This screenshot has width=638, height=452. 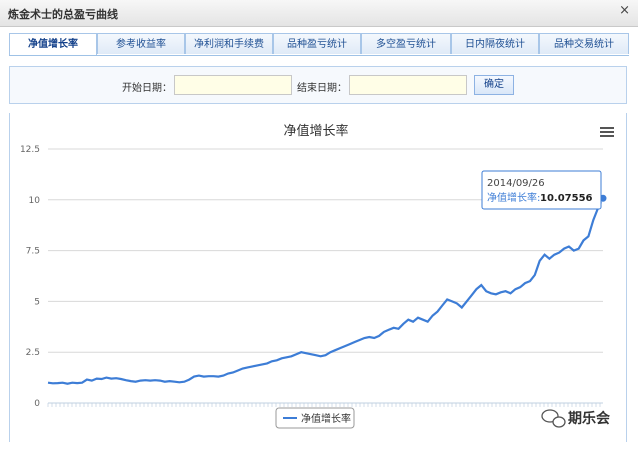 What do you see at coordinates (33, 252) in the screenshot?
I see `y-tick-label: 7.5` at bounding box center [33, 252].